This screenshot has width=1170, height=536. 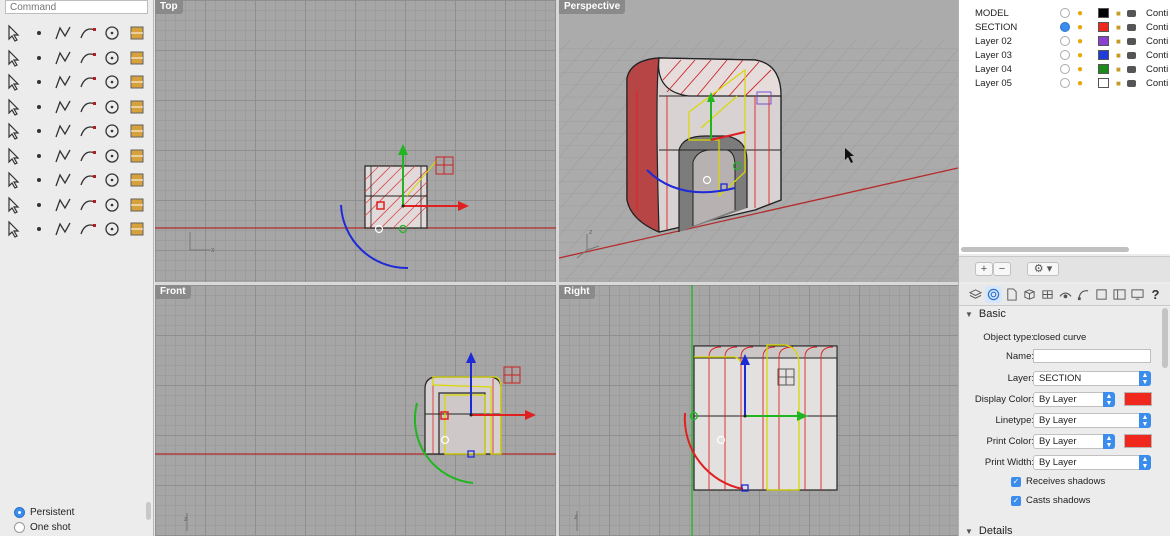 What do you see at coordinates (44, 527) in the screenshot?
I see `one-shot-option: One shot` at bounding box center [44, 527].